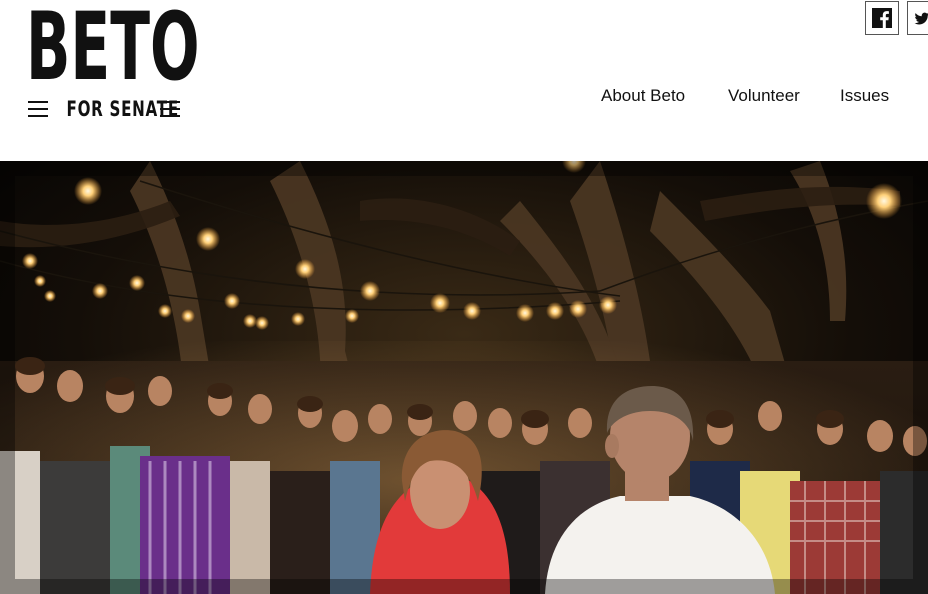 This screenshot has width=928, height=594. What do you see at coordinates (921, 18) in the screenshot?
I see `twitter-icon` at bounding box center [921, 18].